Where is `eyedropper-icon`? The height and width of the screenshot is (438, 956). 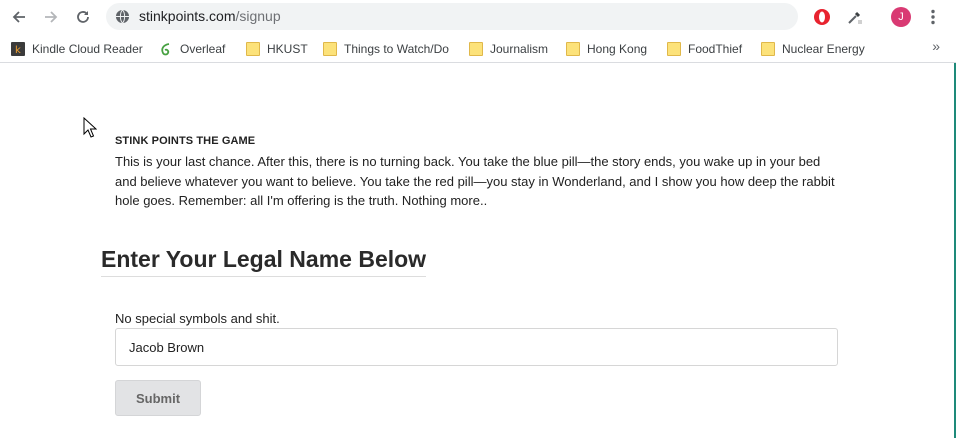 eyedropper-icon is located at coordinates (855, 17).